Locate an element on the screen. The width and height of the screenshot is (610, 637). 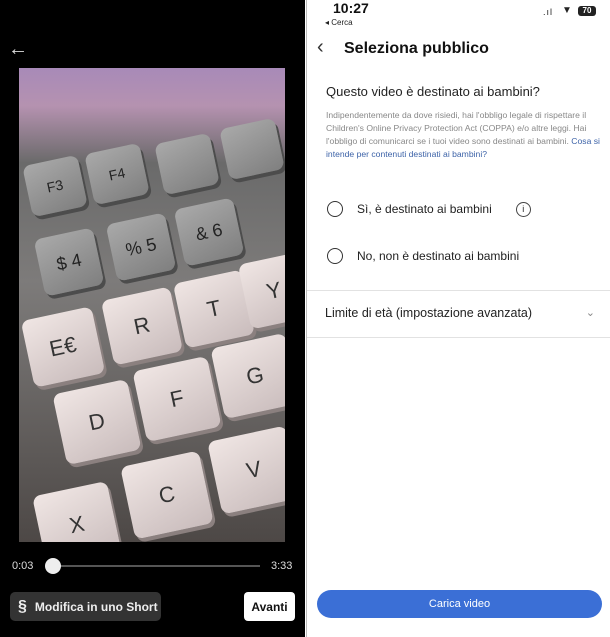
battery-icon: 70 is located at coordinates (587, 11).